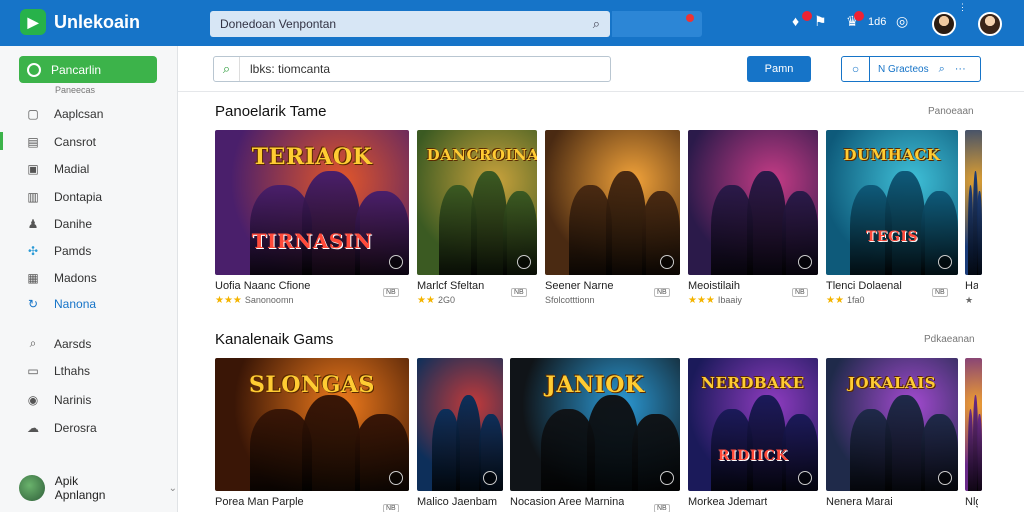 The image size is (1024, 512). I want to click on primary-action-button: Pamn, so click(779, 69).